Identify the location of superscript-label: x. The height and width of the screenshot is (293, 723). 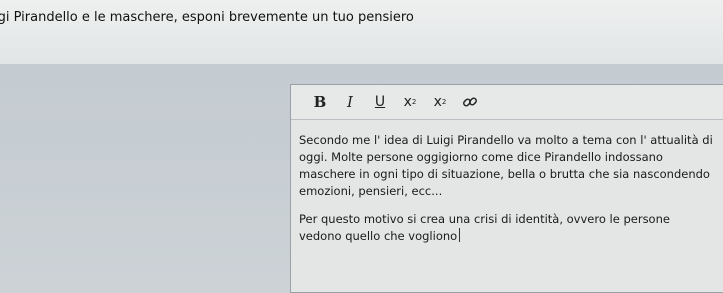
(407, 102).